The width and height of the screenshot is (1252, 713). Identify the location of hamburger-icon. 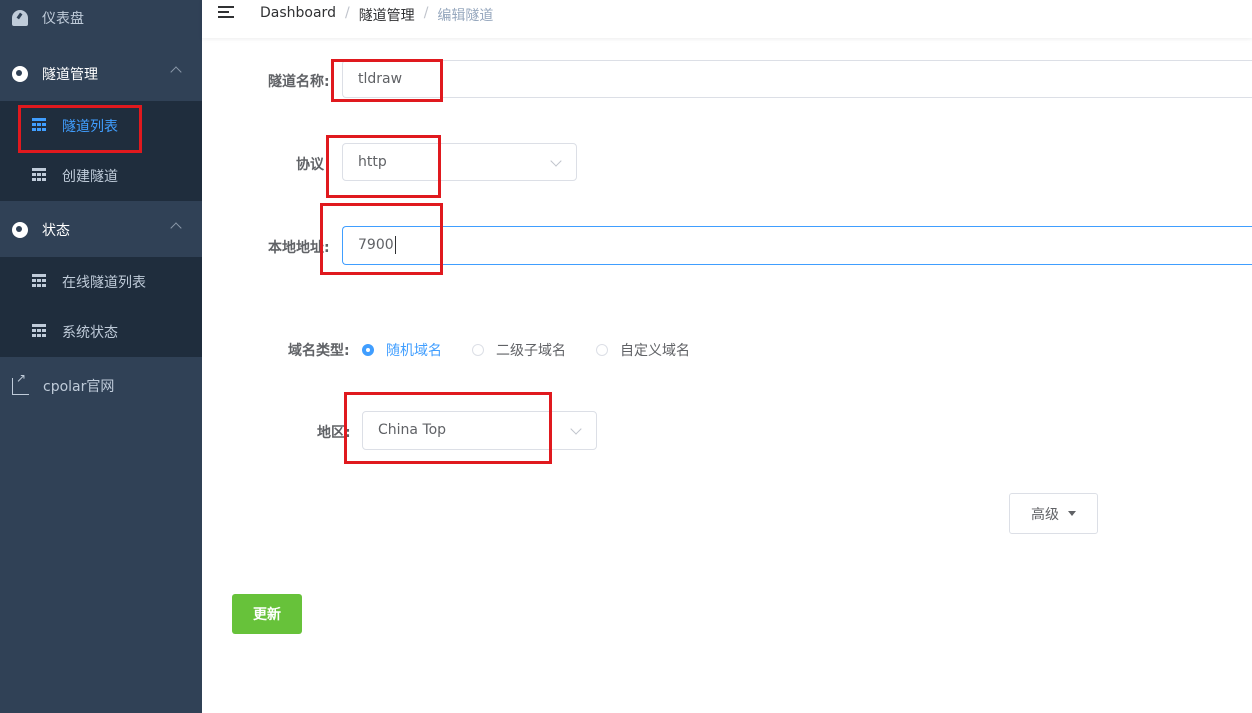
(227, 13).